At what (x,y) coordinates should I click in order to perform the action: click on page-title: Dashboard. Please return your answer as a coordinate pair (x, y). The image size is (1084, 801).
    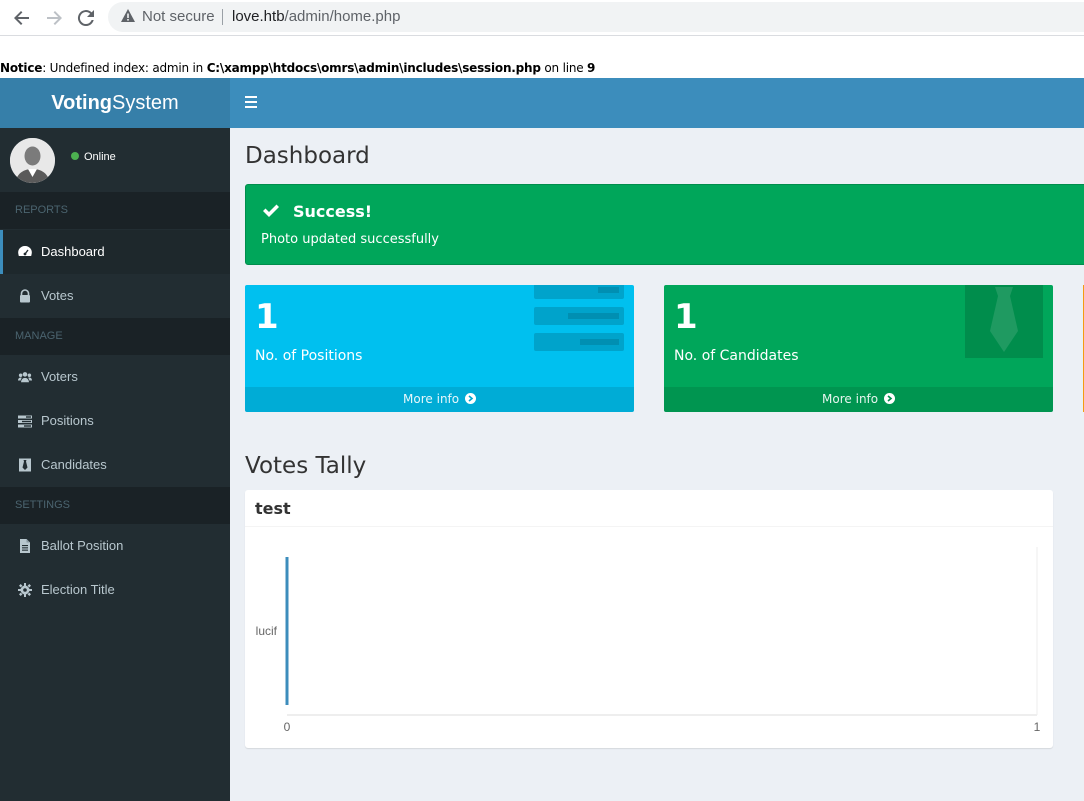
    Looking at the image, I should click on (307, 156).